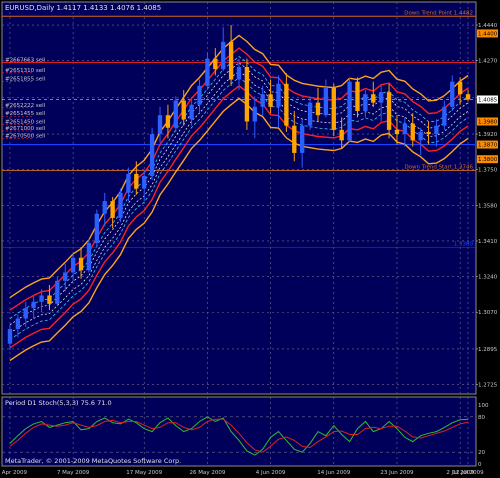 Image resolution: width=500 pixels, height=478 pixels. Describe the element at coordinates (83, 8) in the screenshot. I see `chart-title: EURUSD,Daily 1.4117 1.4133 1.4076 1.4085` at that location.